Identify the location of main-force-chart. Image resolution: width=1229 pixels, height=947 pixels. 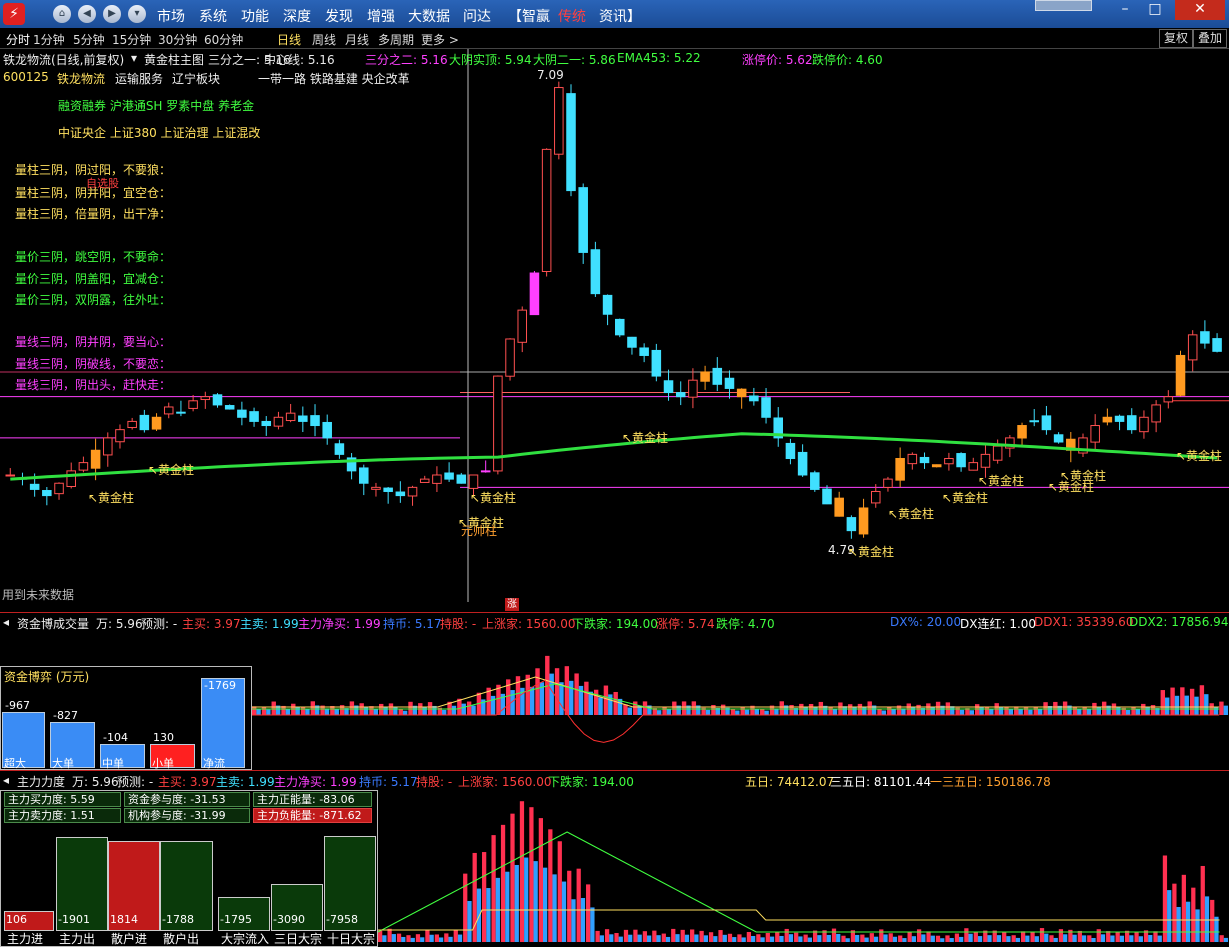
(803, 867).